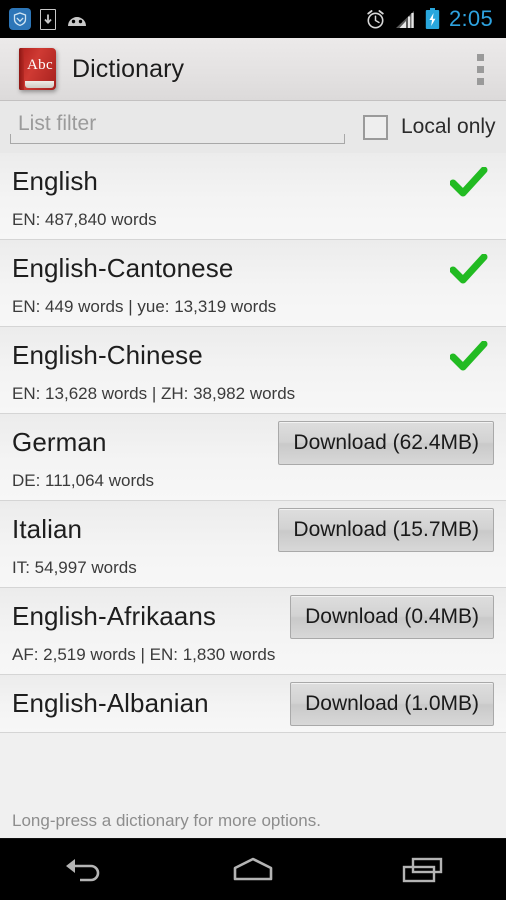 The width and height of the screenshot is (506, 900). I want to click on list-item-main: English, so click(253, 181).